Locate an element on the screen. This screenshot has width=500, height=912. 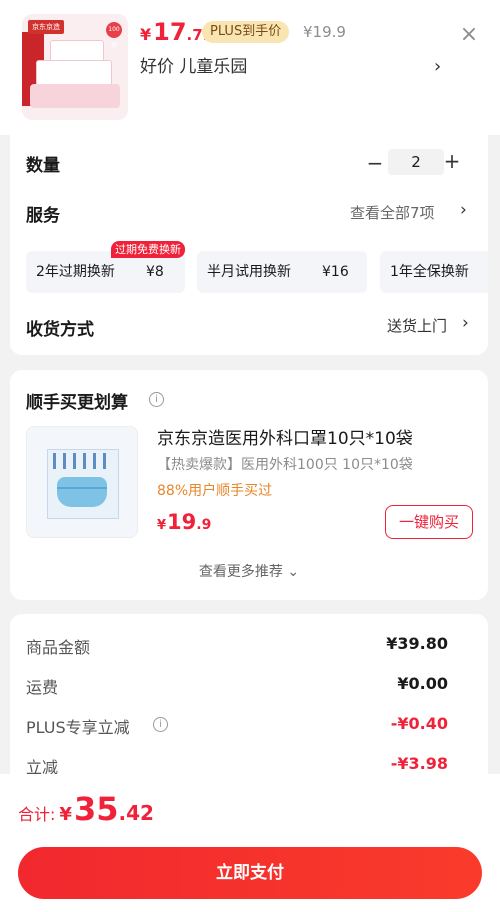
service-view-all-link: 查看全部7项 is located at coordinates (392, 212).